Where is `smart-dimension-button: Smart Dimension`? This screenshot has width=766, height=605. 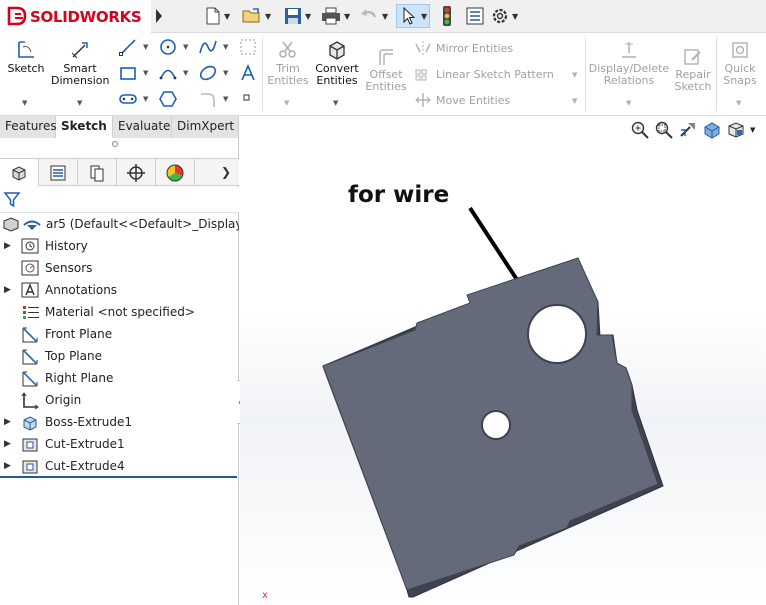 smart-dimension-button: Smart Dimension is located at coordinates (80, 63).